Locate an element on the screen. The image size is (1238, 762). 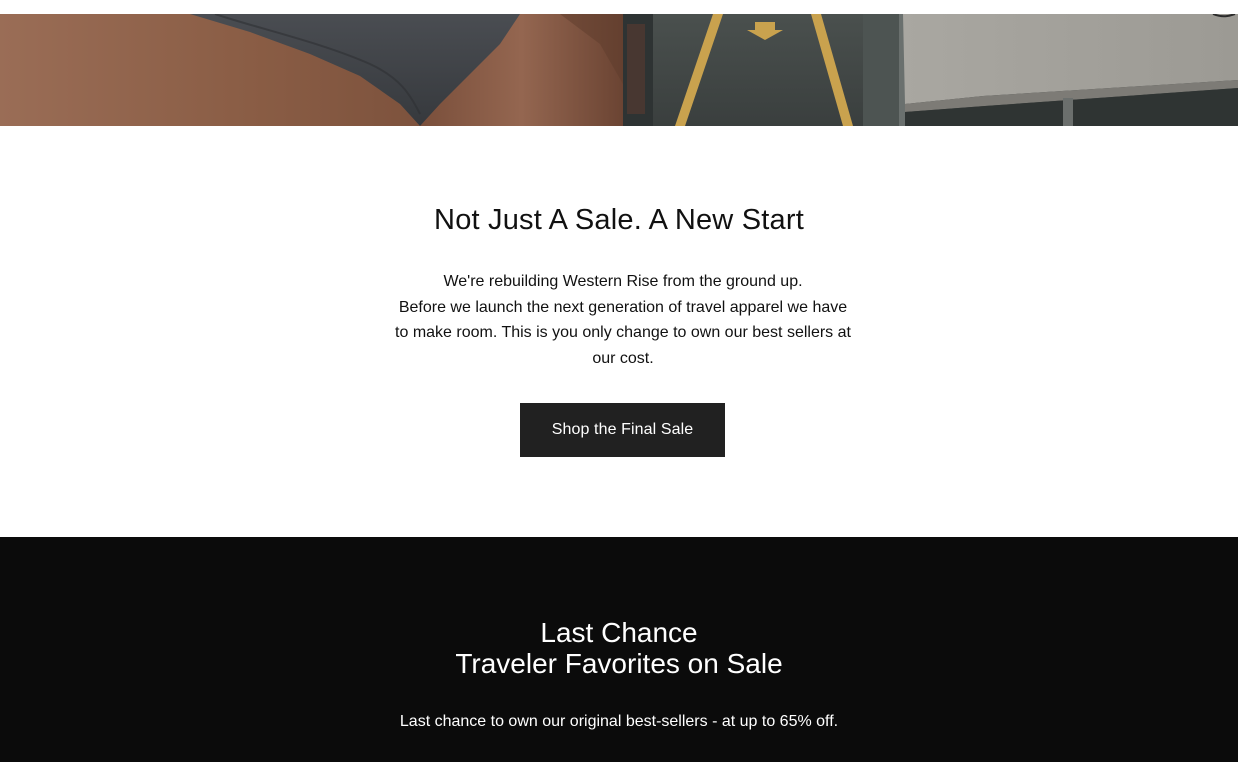
hero-top-margin is located at coordinates (619, 7).